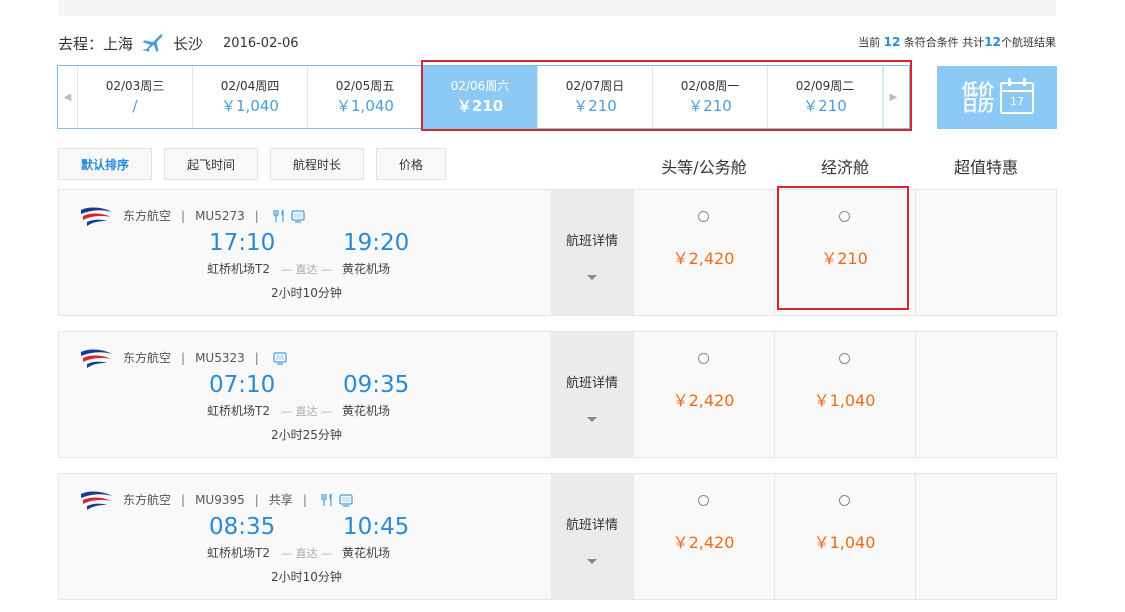 The image size is (1125, 612). I want to click on arrival-time: 19:20, so click(376, 243).